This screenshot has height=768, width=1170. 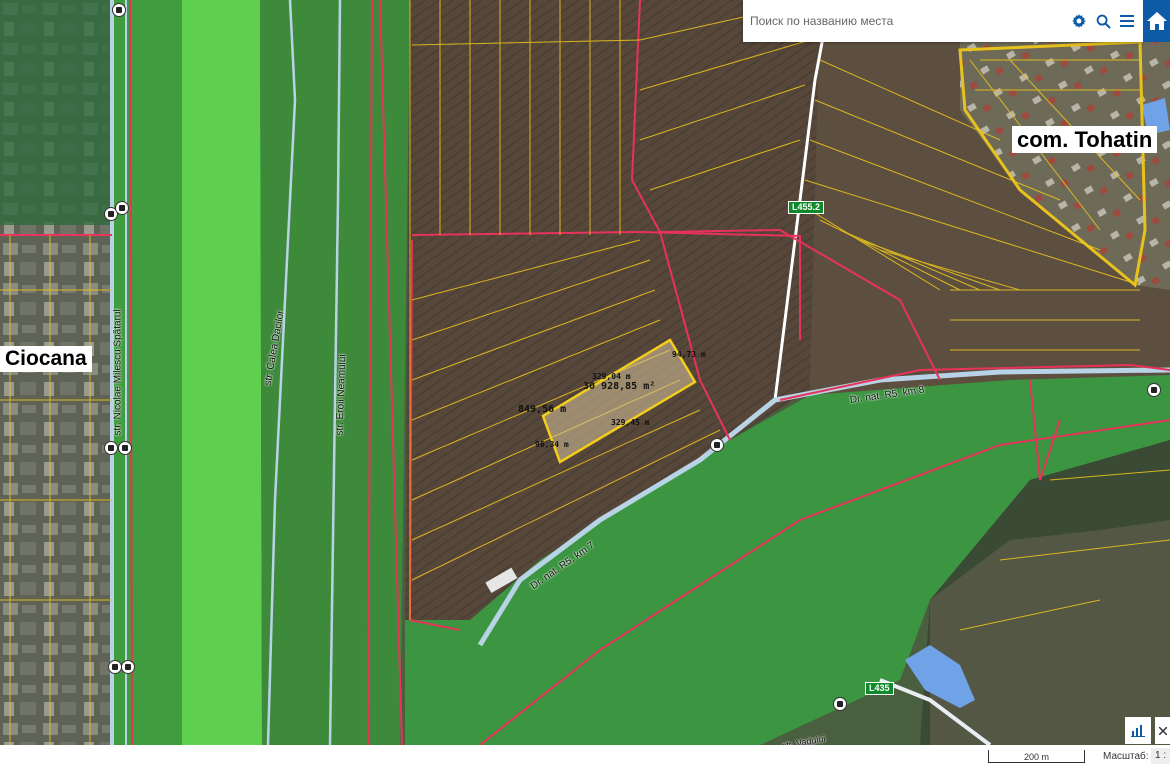 What do you see at coordinates (630, 422) in the screenshot?
I see `measurement-side-bottom: 329,45 m` at bounding box center [630, 422].